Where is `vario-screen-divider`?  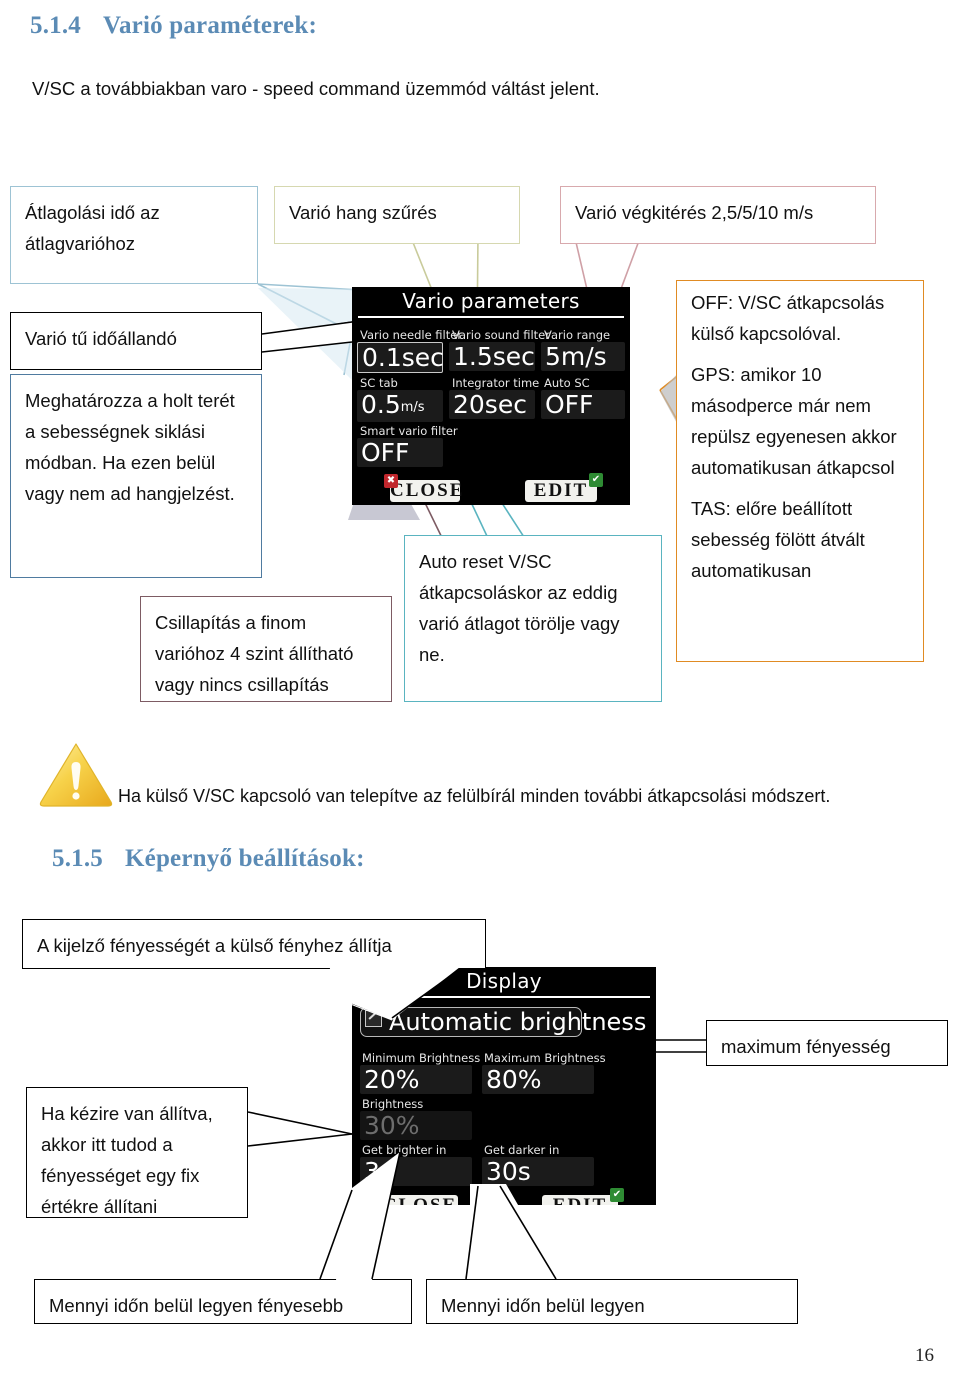
vario-screen-divider is located at coordinates (491, 317).